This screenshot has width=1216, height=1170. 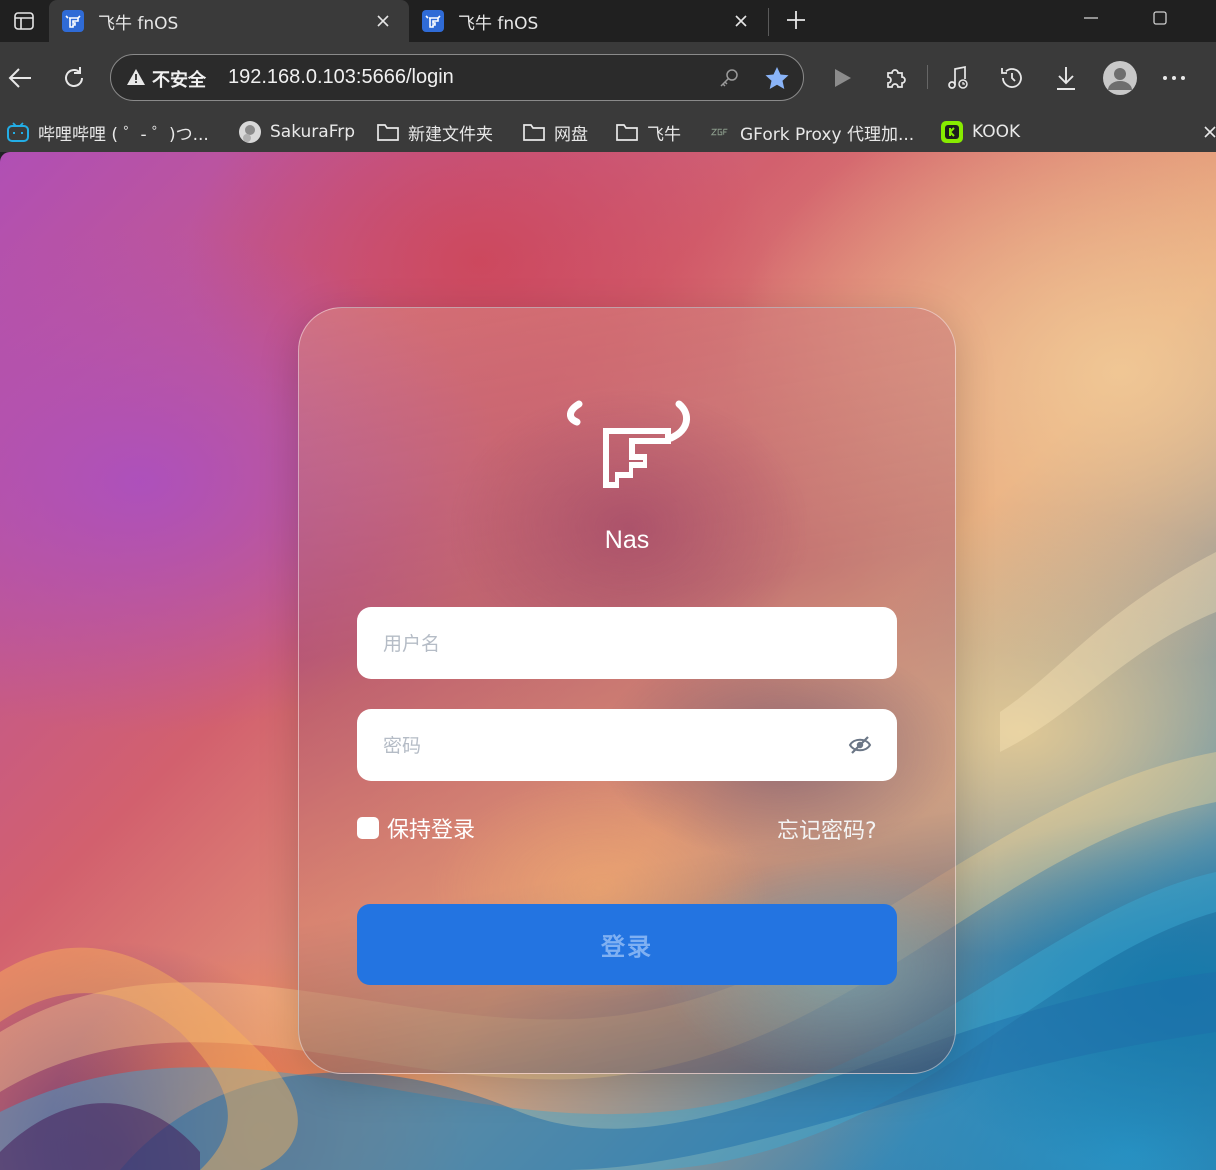 I want to click on bookmark-sakurafrp: SakuraFrp, so click(x=296, y=132).